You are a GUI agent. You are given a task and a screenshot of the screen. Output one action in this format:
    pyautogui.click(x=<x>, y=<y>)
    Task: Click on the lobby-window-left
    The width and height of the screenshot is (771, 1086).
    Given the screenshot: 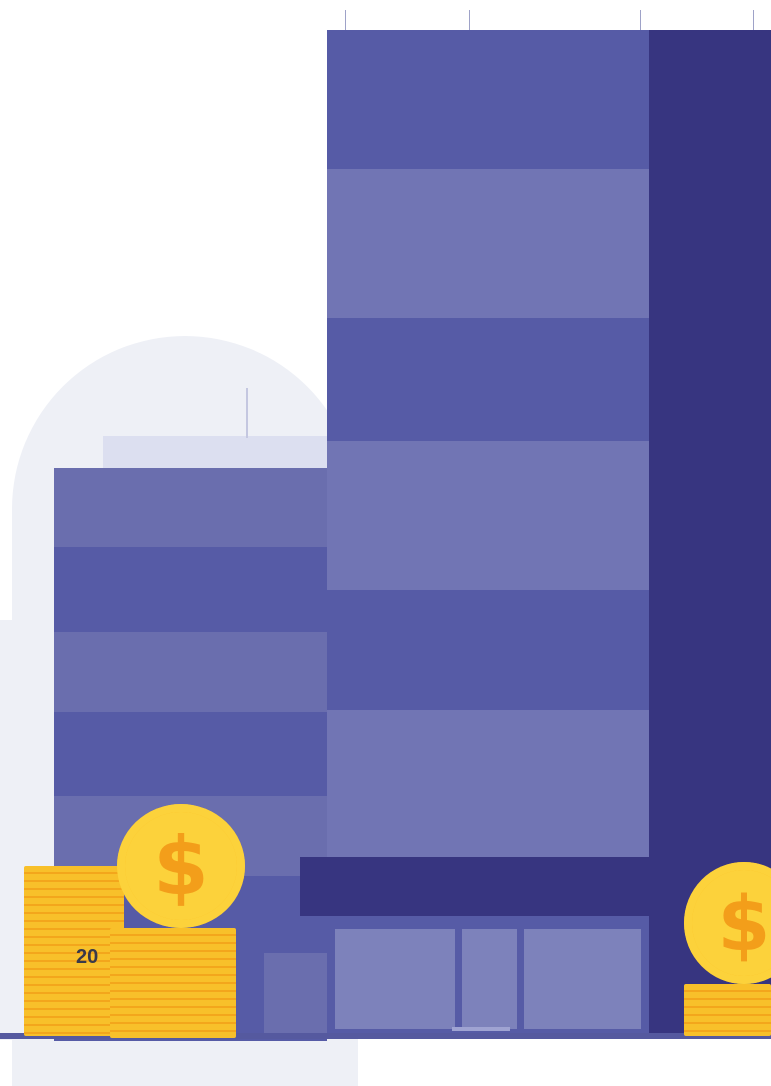 What is the action you would take?
    pyautogui.click(x=395, y=979)
    